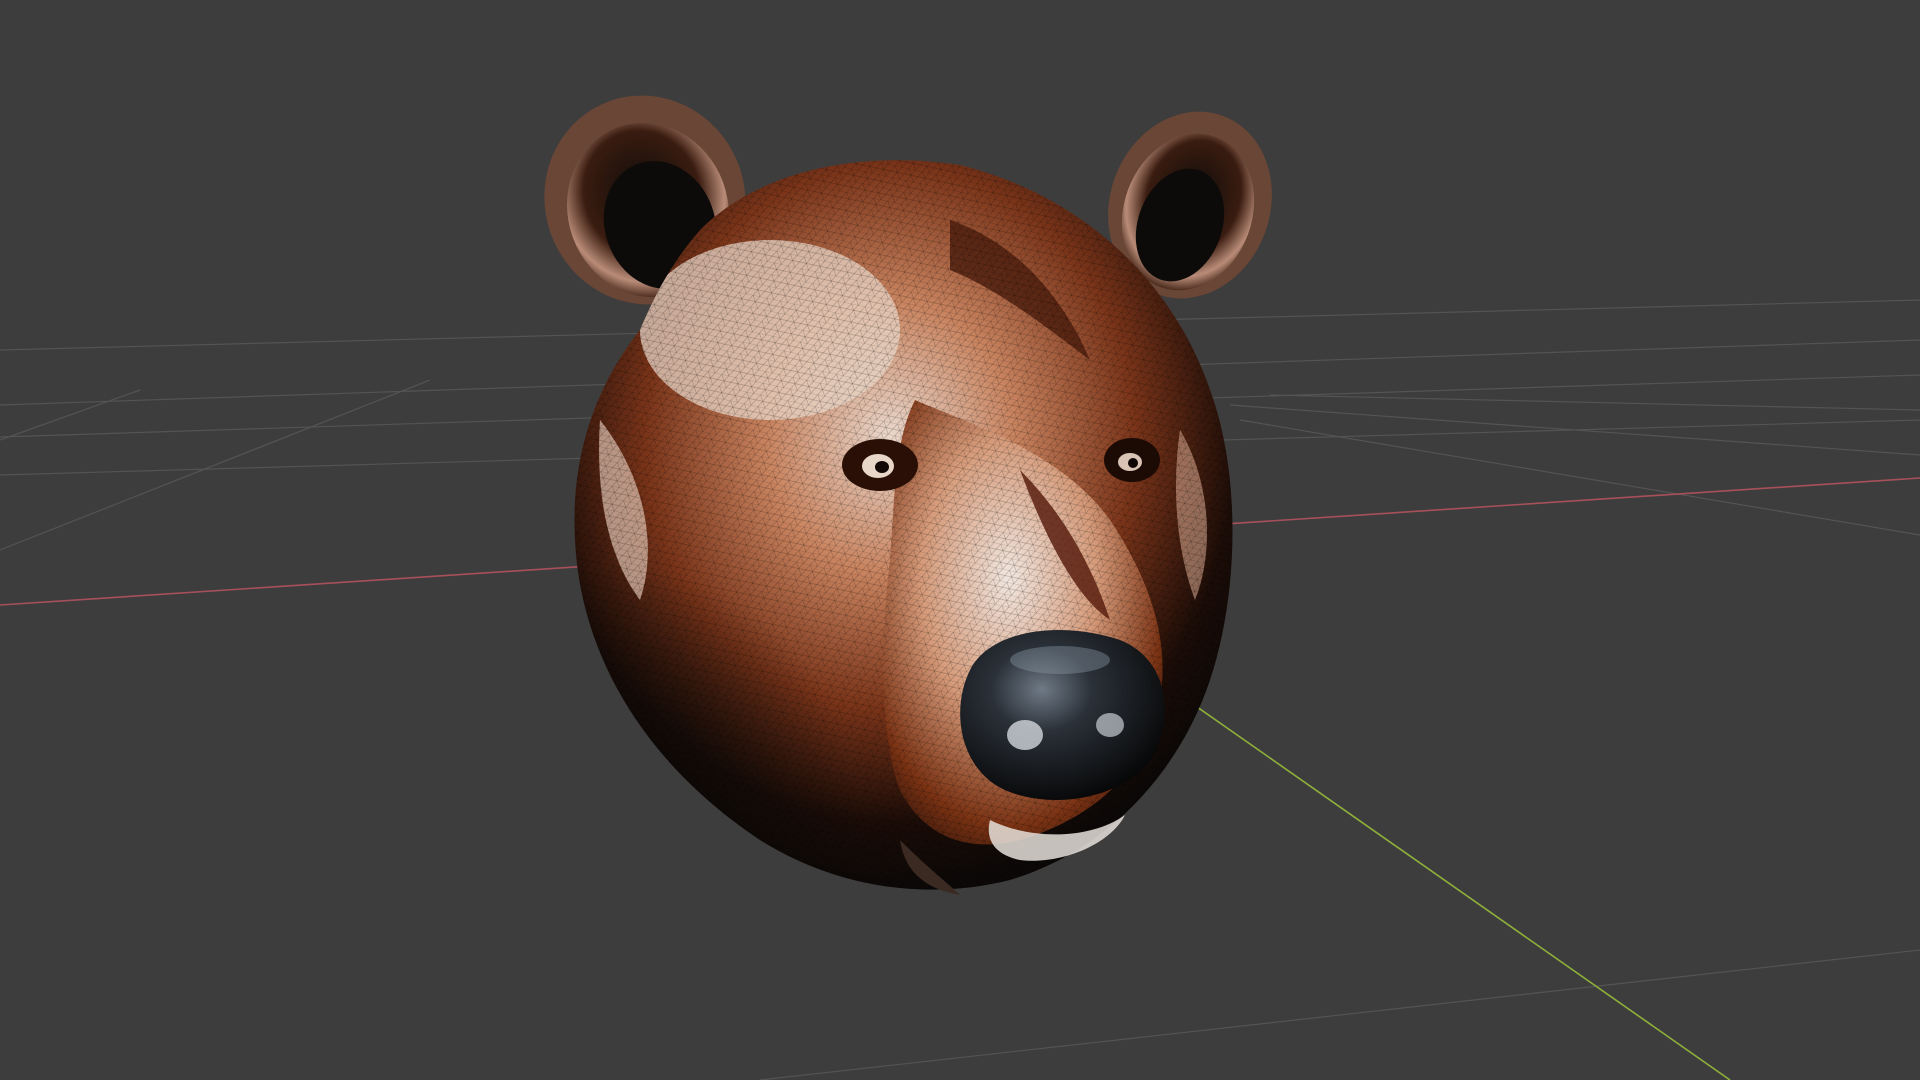 The height and width of the screenshot is (1080, 1920). What do you see at coordinates (1062, 715) in the screenshot?
I see `nose` at bounding box center [1062, 715].